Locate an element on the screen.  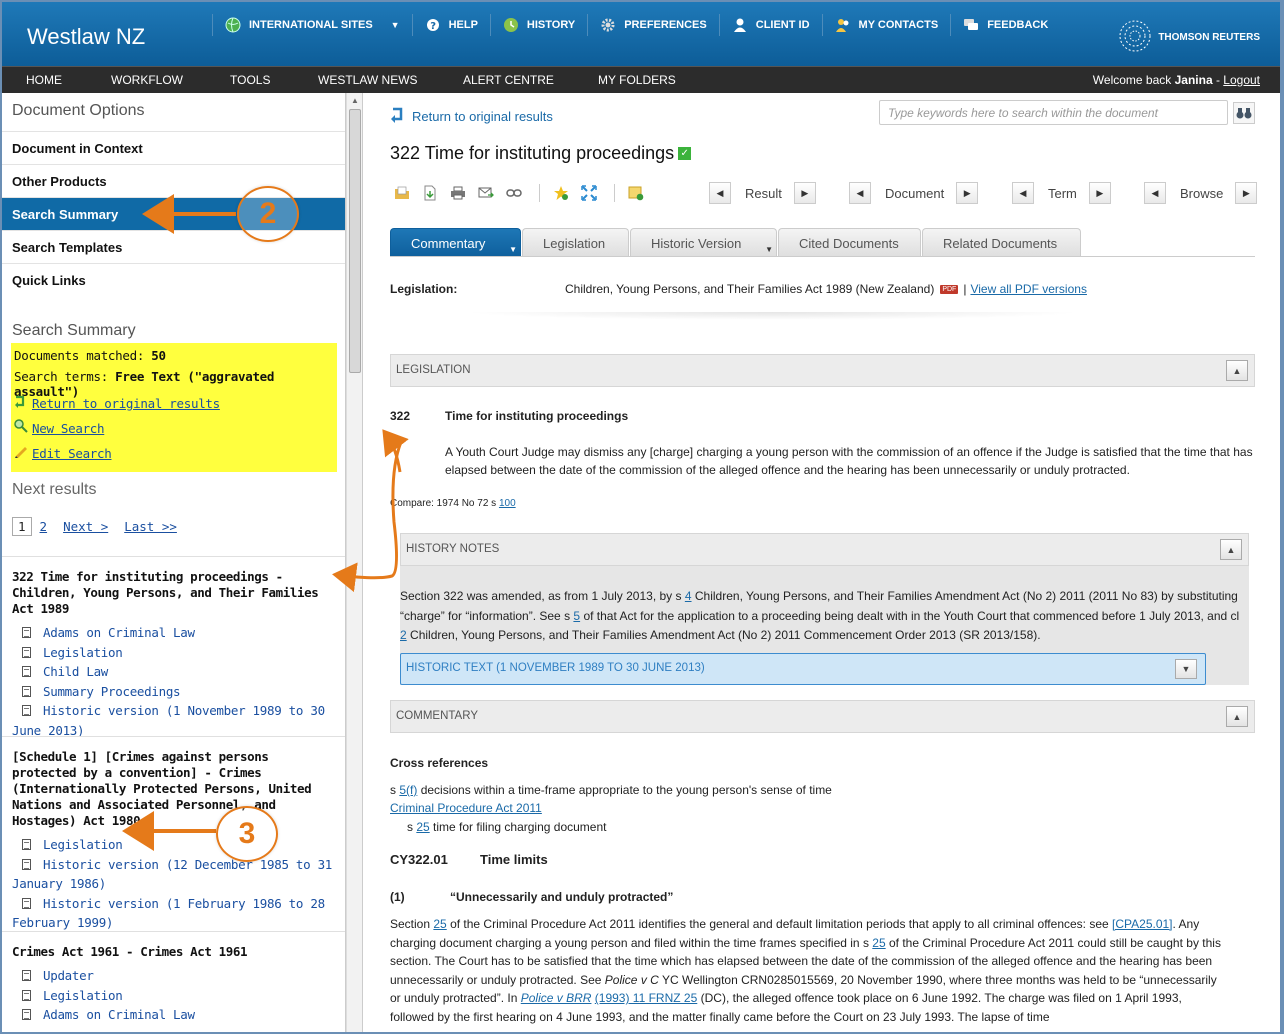
link-icon is located at coordinates (514, 193).